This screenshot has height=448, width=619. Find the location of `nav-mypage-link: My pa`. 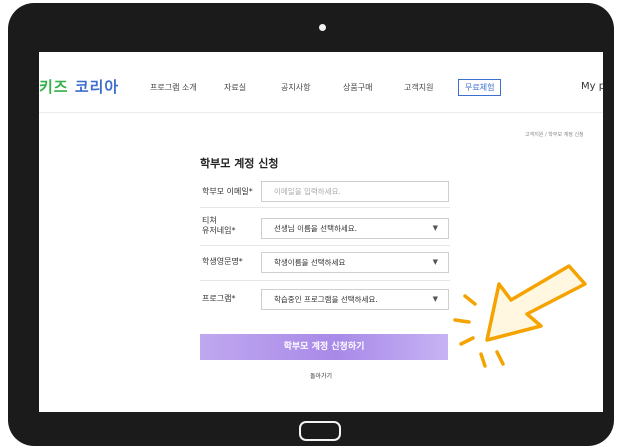

nav-mypage-link: My pa is located at coordinates (592, 86).